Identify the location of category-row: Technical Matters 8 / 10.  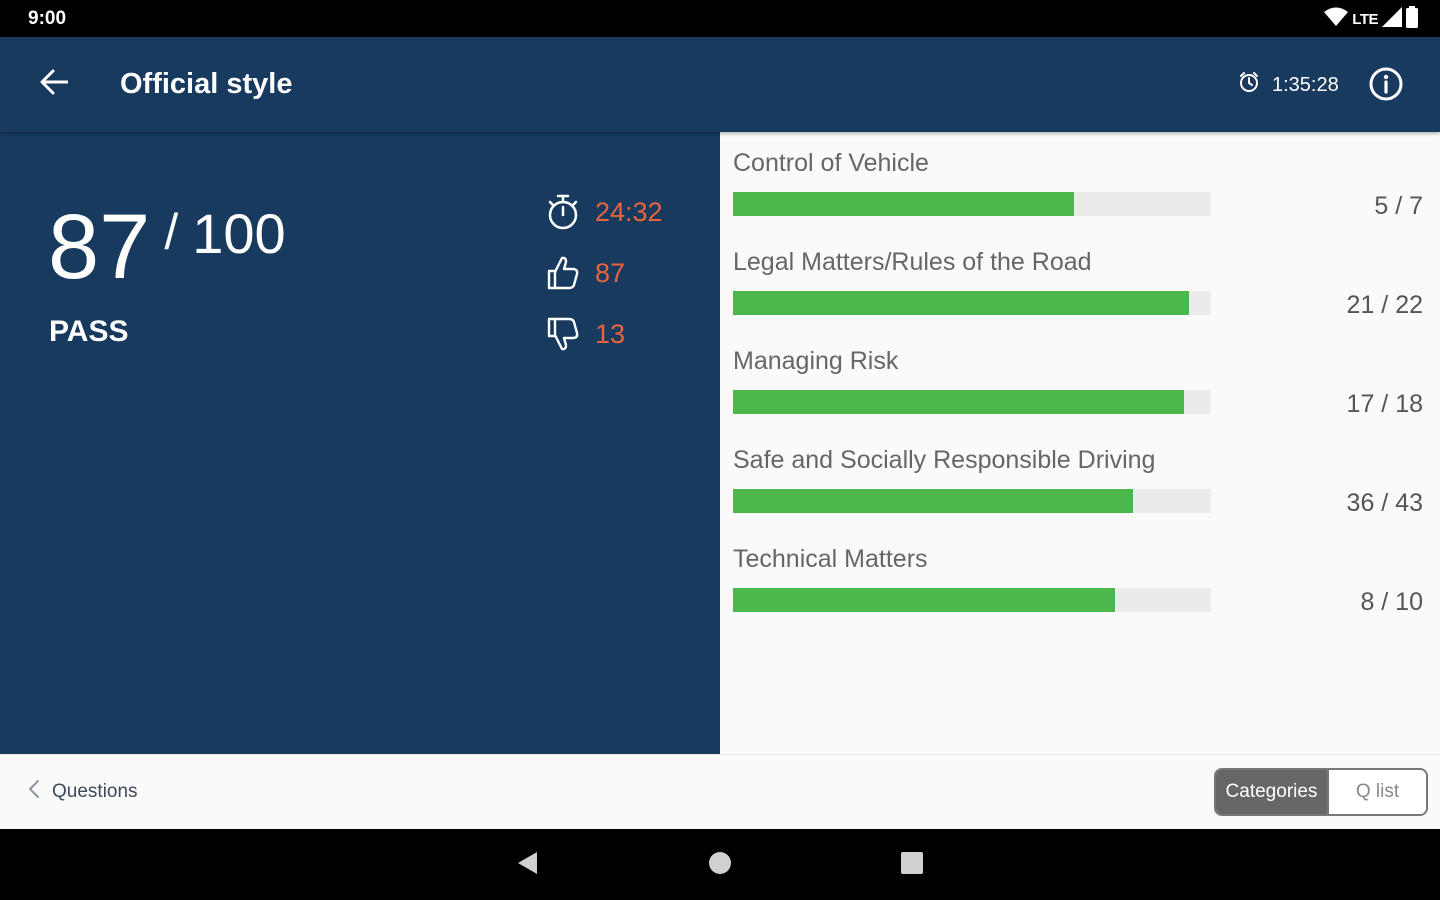
(1078, 585).